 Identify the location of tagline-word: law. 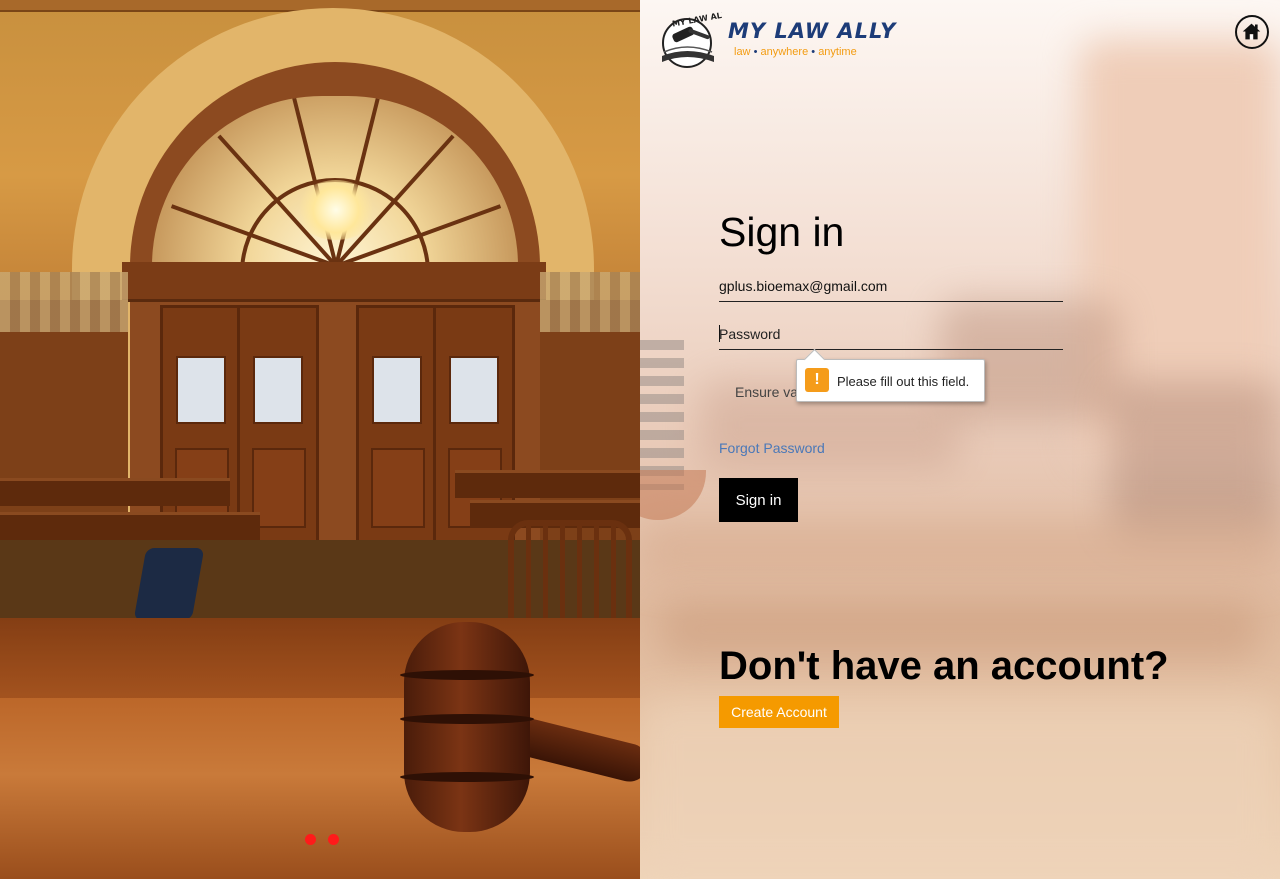
(742, 52).